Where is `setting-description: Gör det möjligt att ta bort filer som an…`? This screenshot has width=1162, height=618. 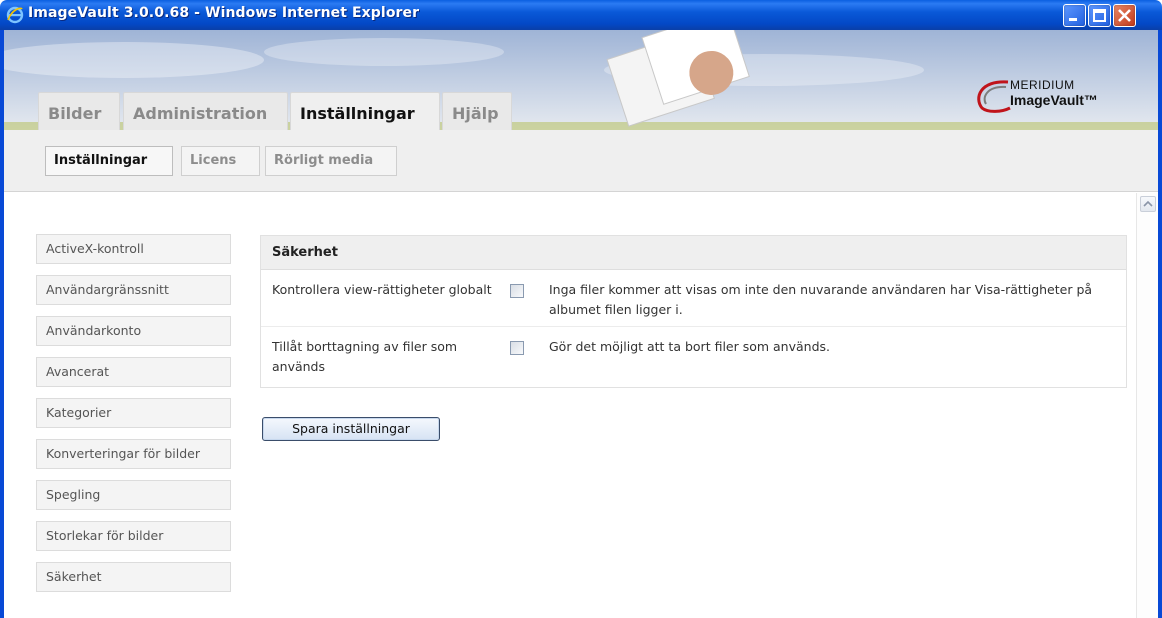
setting-description: Gör det möjligt att ta bort filer som an… is located at coordinates (690, 346).